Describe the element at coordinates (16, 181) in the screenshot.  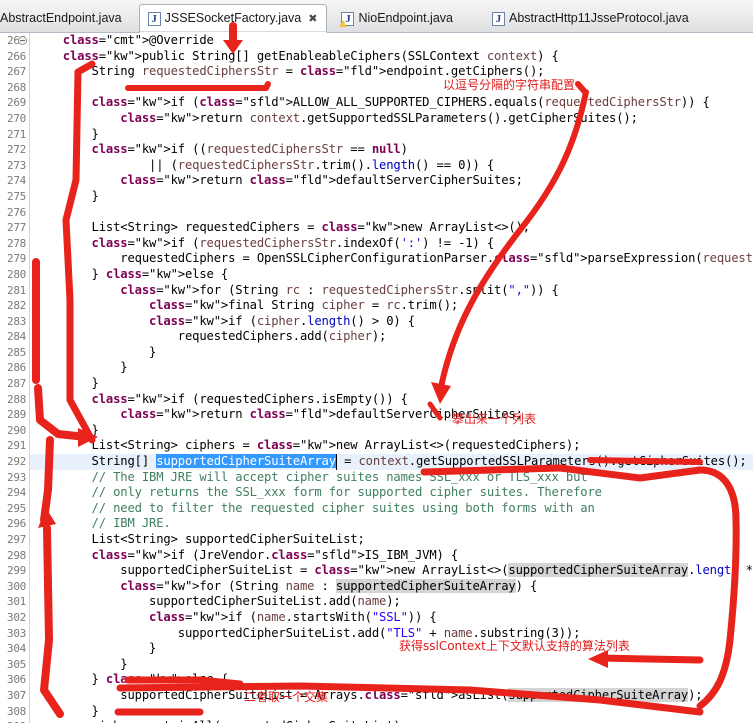
I see `line-number: 274` at that location.